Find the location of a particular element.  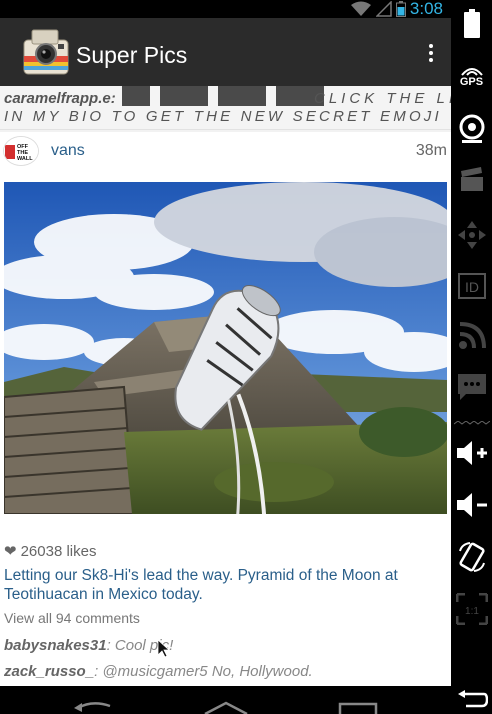

post-header: OFF THE WALL vans 38m is located at coordinates (225, 150).